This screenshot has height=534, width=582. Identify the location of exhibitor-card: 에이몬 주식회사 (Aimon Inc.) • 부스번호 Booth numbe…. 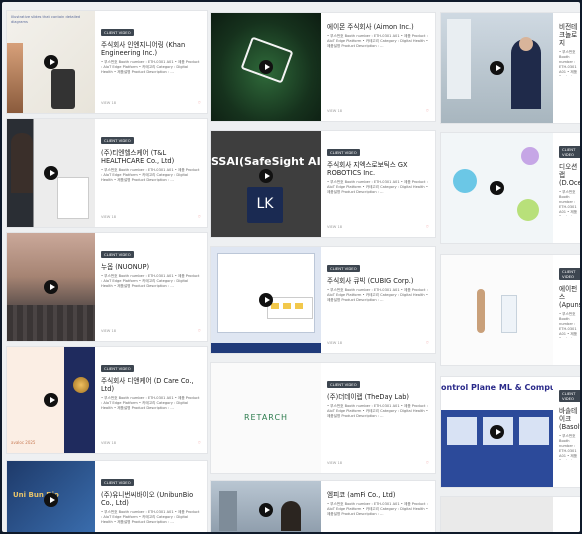
(323, 67).